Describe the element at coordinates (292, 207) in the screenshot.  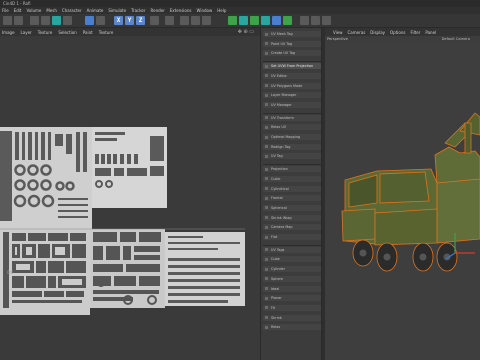
I see `attribute-row: Spherical` at that location.